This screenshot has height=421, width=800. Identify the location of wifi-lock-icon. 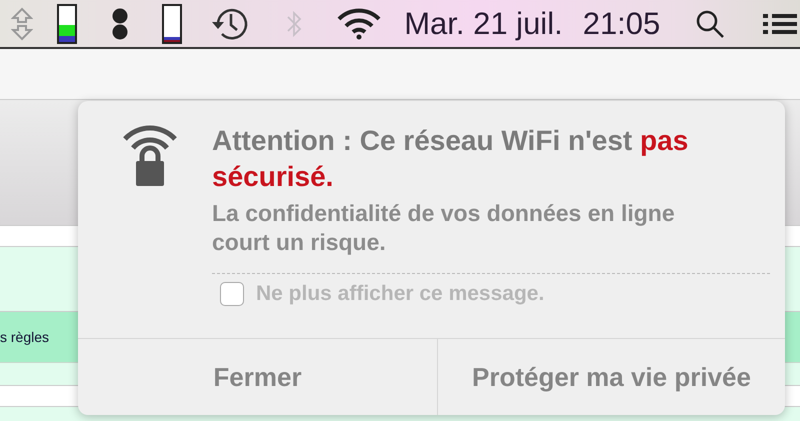
(150, 155).